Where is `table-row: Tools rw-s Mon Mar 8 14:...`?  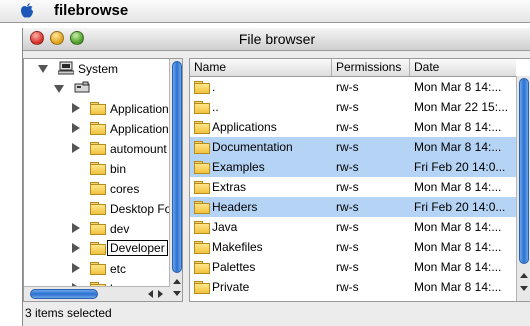 table-row: Tools rw-s Mon Mar 8 14:... is located at coordinates (353, 299).